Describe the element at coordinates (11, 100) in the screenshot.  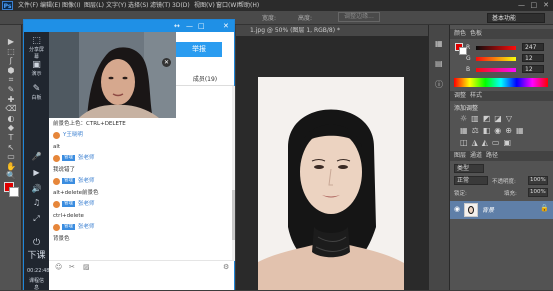
I see `tool-6-icon: ✚` at that location.